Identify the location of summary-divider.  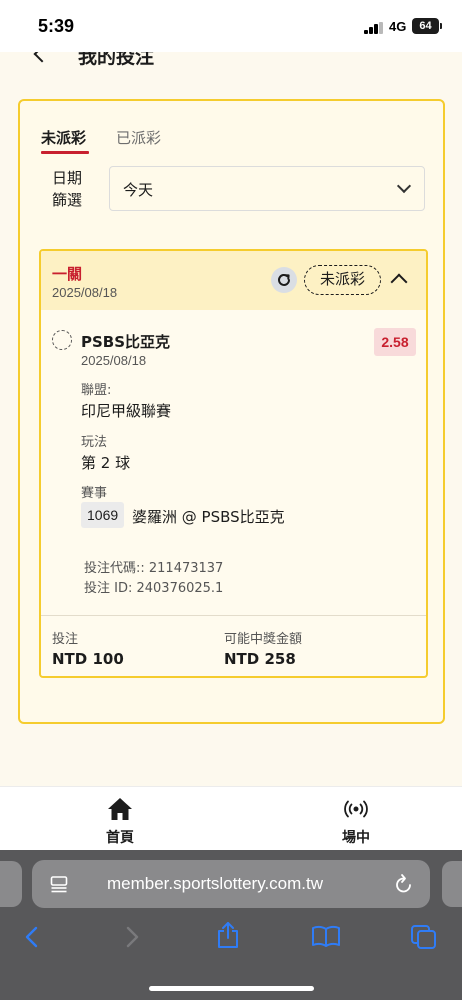
(233, 615).